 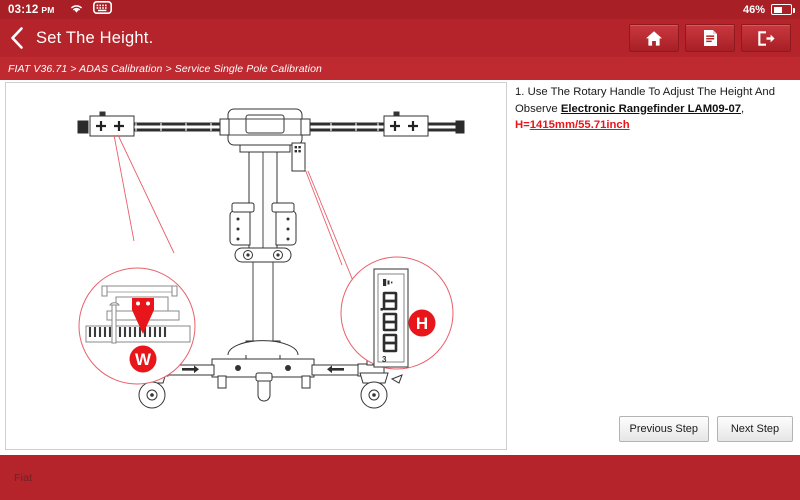 What do you see at coordinates (663, 429) in the screenshot?
I see `previous-step-button: Previous Step` at bounding box center [663, 429].